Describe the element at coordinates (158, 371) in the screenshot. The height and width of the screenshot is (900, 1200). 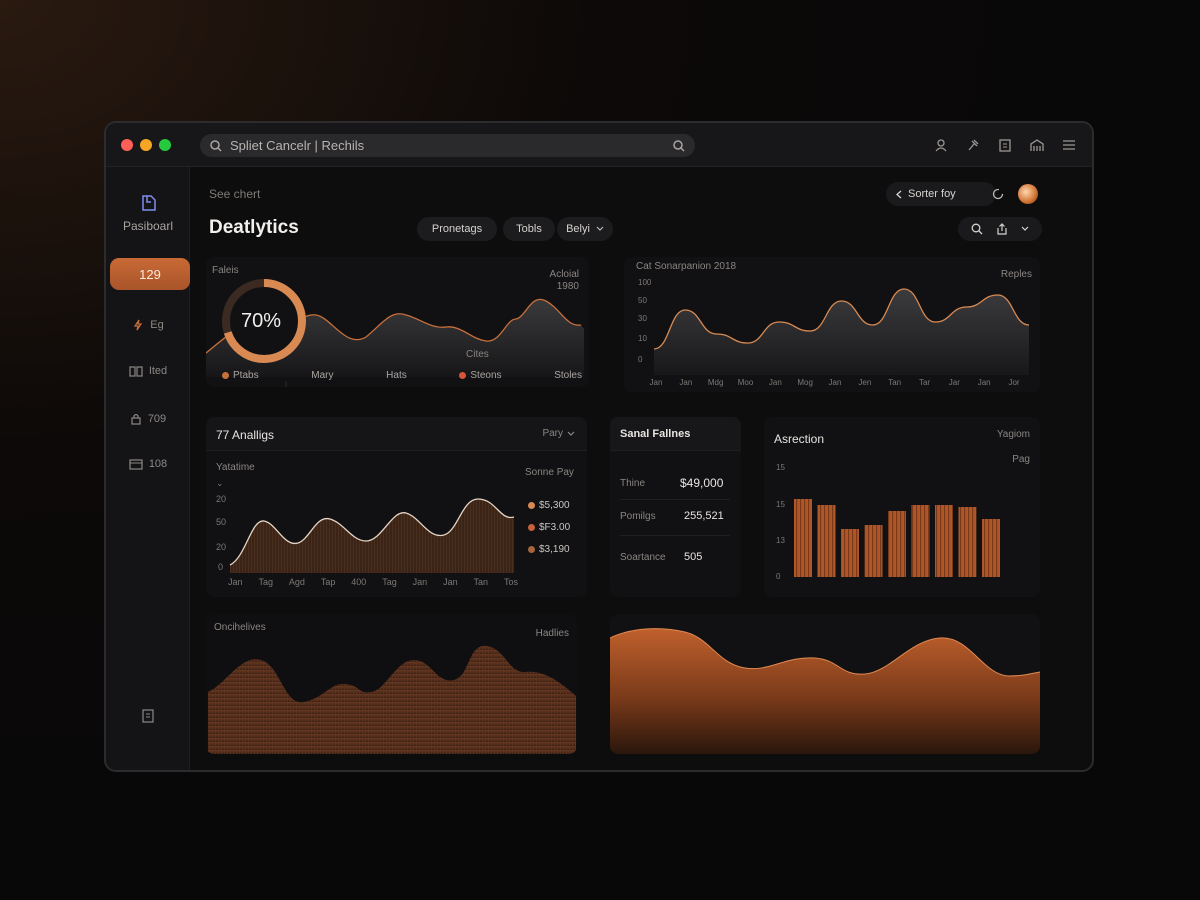
I see `sidebar-item-label: Ited` at that location.